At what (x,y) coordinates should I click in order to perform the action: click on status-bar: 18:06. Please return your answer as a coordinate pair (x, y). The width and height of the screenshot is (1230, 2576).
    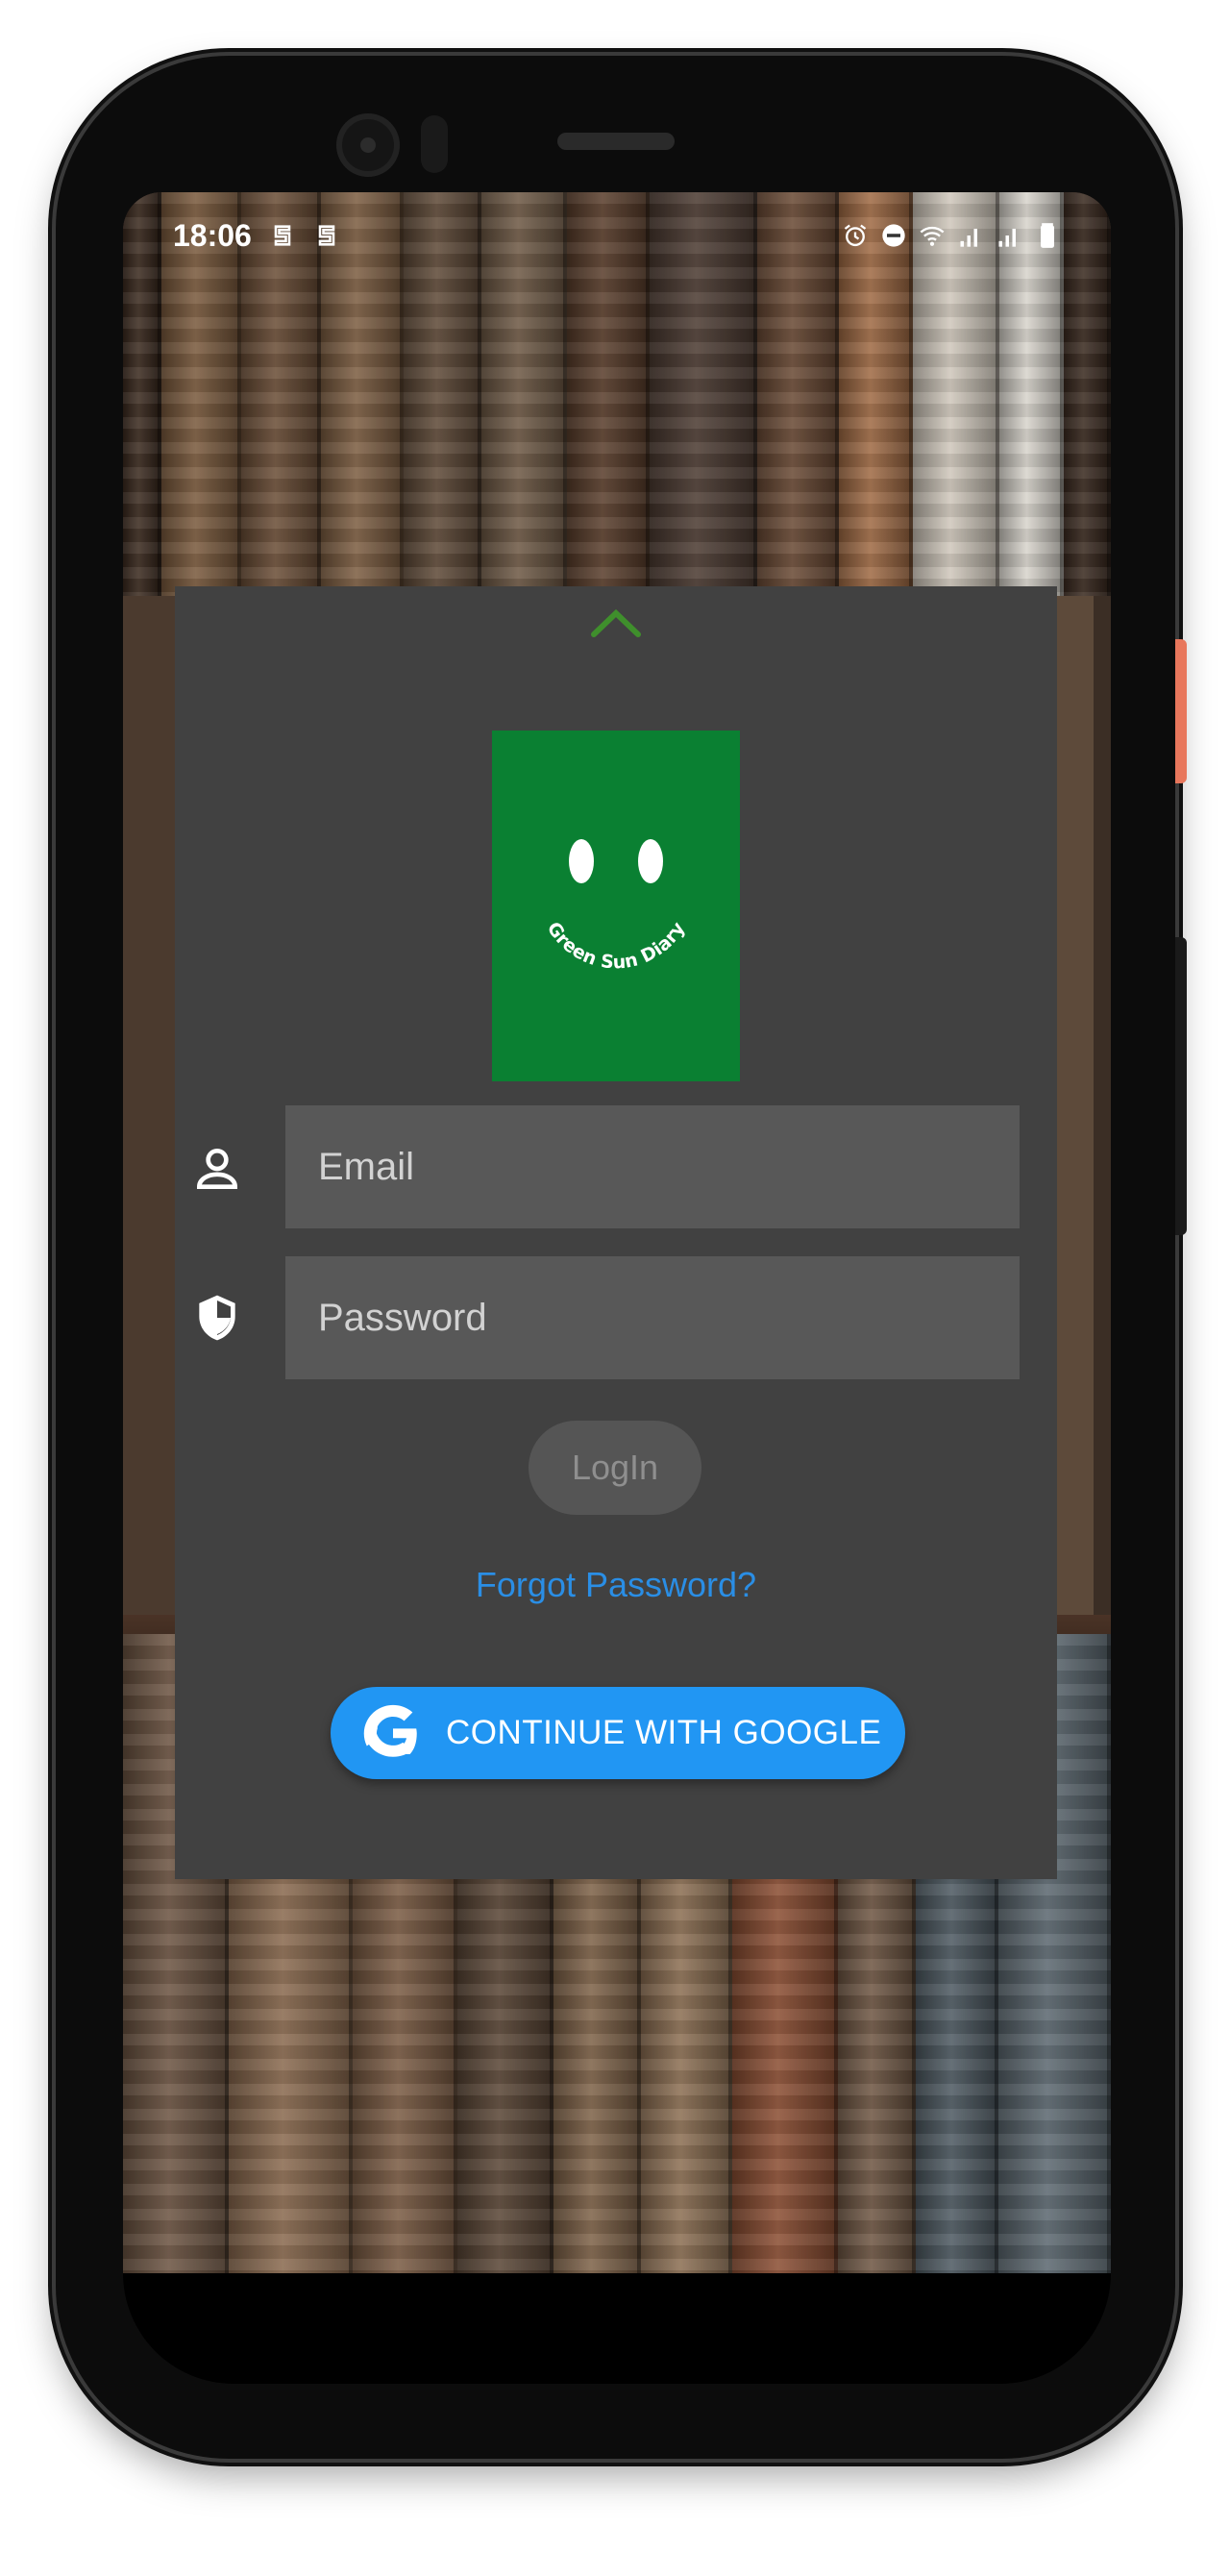
    Looking at the image, I should click on (617, 236).